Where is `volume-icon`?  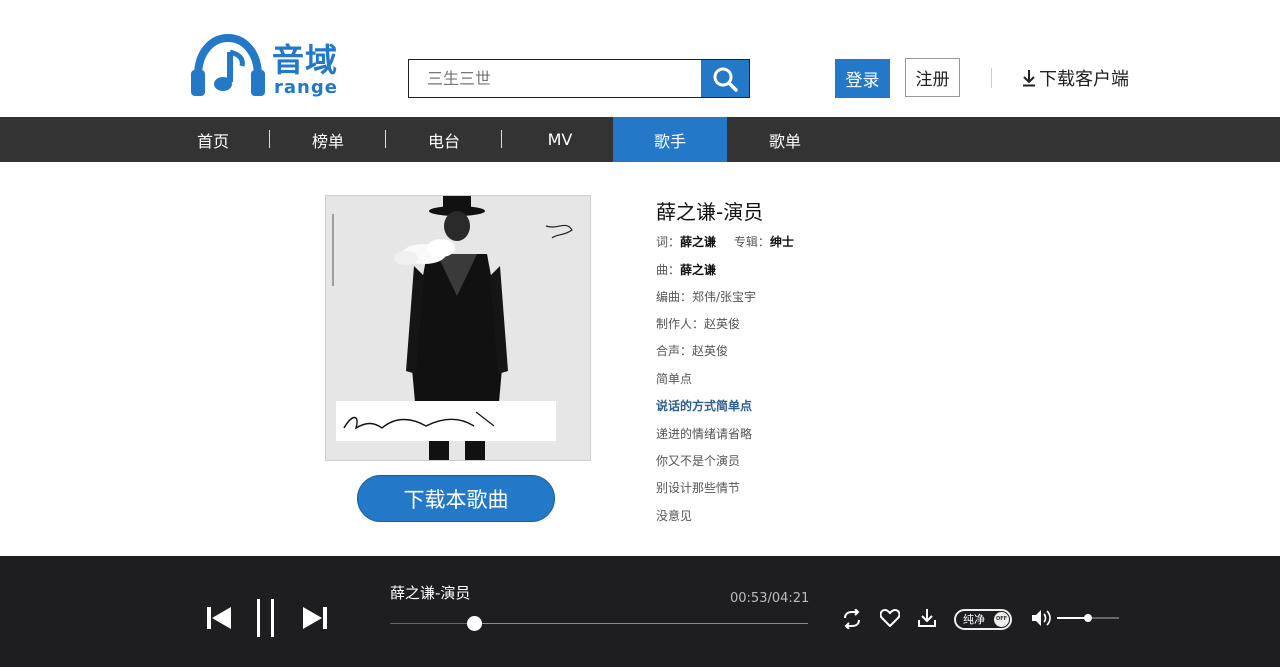 volume-icon is located at coordinates (1041, 618).